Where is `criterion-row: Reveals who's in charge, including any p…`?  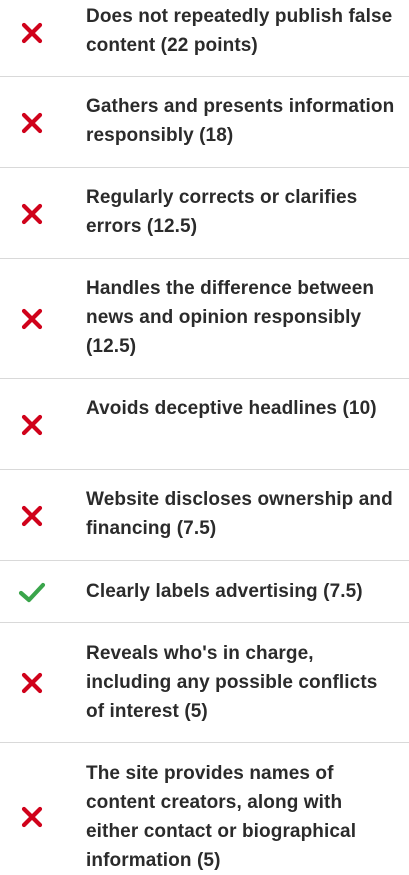
criterion-row: Reveals who's in charge, including any p… is located at coordinates (204, 683).